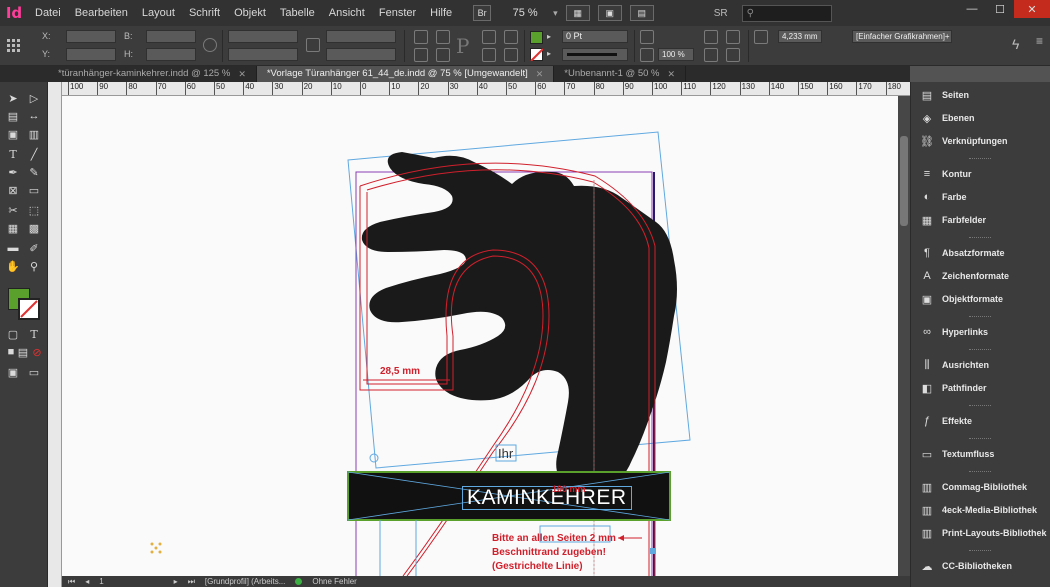 The width and height of the screenshot is (1050, 587). I want to click on menu-tabelle: Tabelle, so click(297, 13).